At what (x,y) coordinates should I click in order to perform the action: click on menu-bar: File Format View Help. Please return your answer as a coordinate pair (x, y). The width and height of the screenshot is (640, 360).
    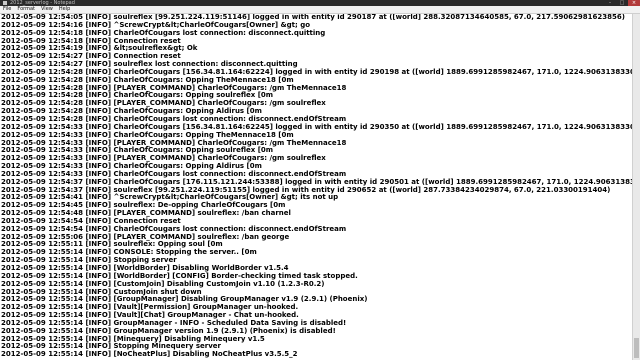
    Looking at the image, I should click on (320, 10).